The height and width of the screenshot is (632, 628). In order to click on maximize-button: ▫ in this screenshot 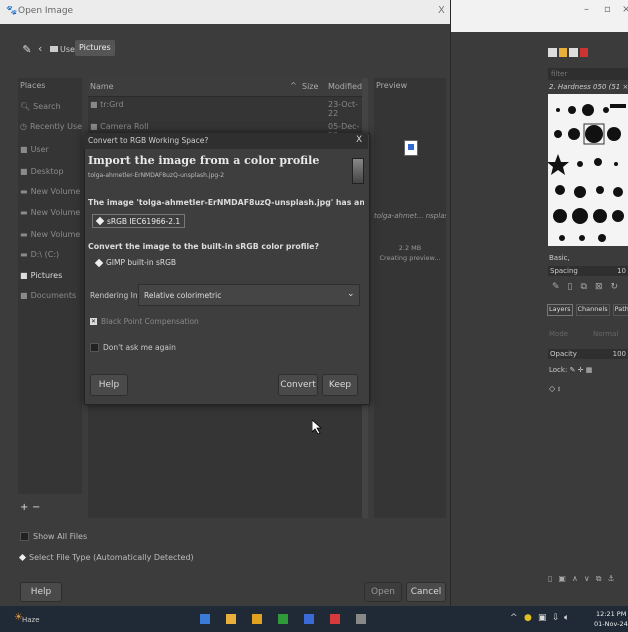, I will do `click(607, 9)`.